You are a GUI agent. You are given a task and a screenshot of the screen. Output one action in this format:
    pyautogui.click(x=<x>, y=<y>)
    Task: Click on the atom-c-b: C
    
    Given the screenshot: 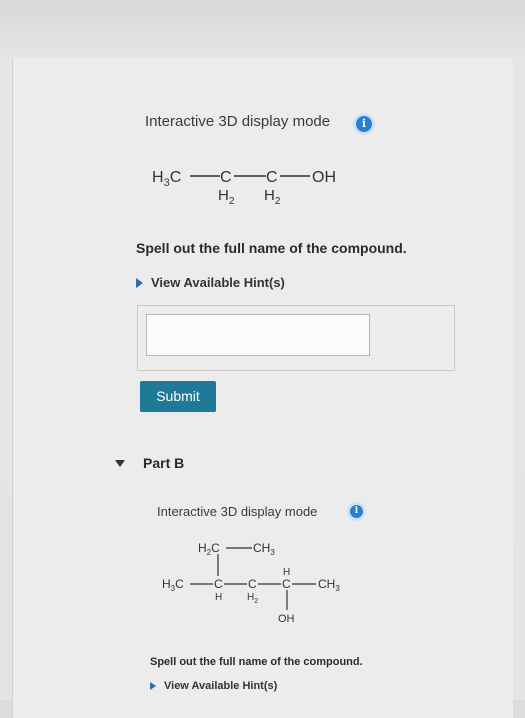 What is the action you would take?
    pyautogui.click(x=252, y=584)
    